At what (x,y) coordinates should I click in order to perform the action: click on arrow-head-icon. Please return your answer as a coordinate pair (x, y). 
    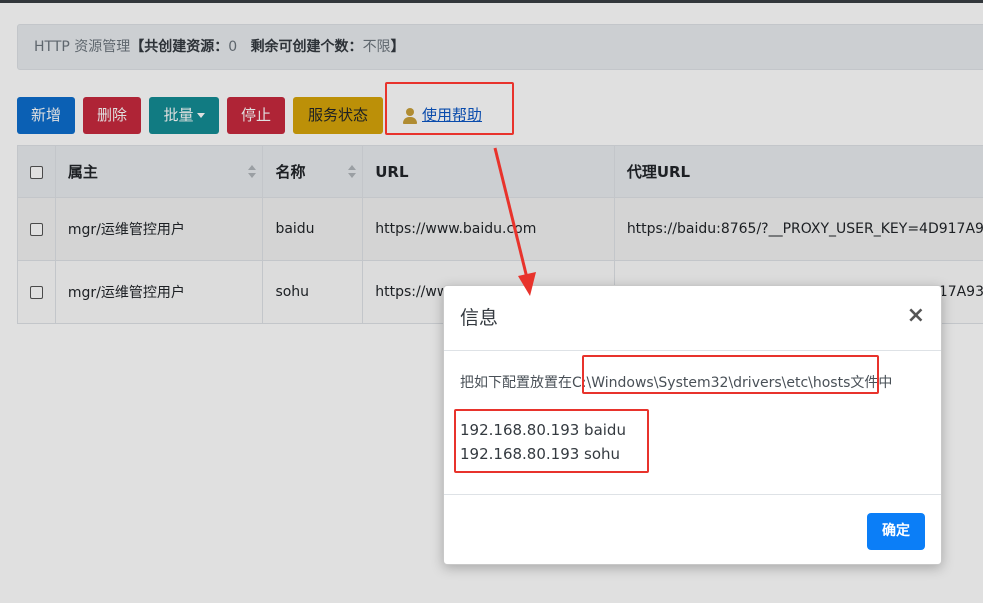
    Looking at the image, I should click on (527, 284).